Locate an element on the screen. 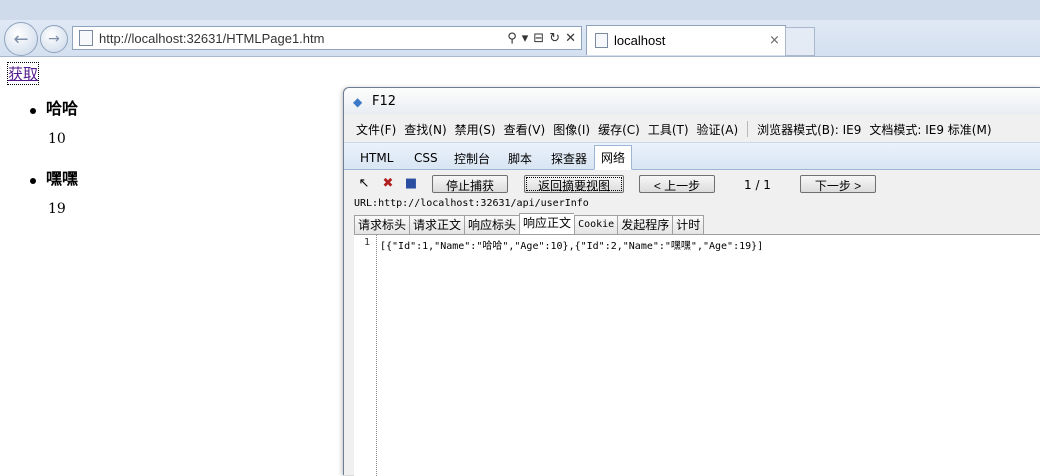 The height and width of the screenshot is (476, 1040). browser-mode-menu: 浏览器模式(B): IE9 is located at coordinates (809, 129).